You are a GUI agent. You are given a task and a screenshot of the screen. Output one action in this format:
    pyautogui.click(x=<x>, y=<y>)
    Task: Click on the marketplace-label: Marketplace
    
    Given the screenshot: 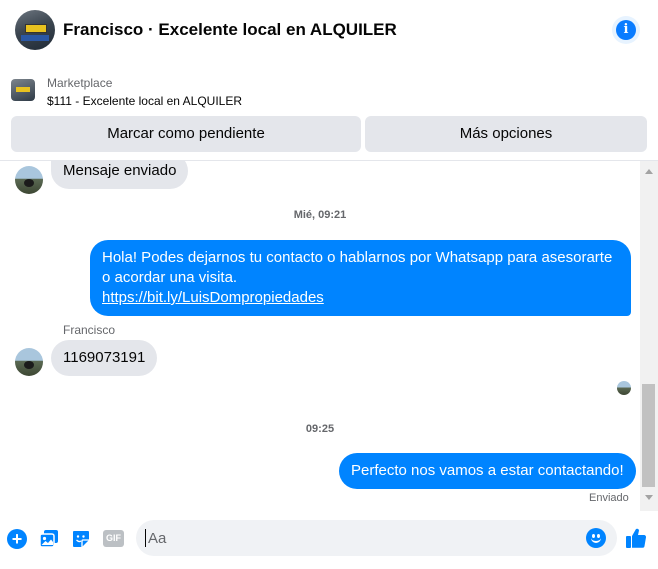 What is the action you would take?
    pyautogui.click(x=80, y=83)
    